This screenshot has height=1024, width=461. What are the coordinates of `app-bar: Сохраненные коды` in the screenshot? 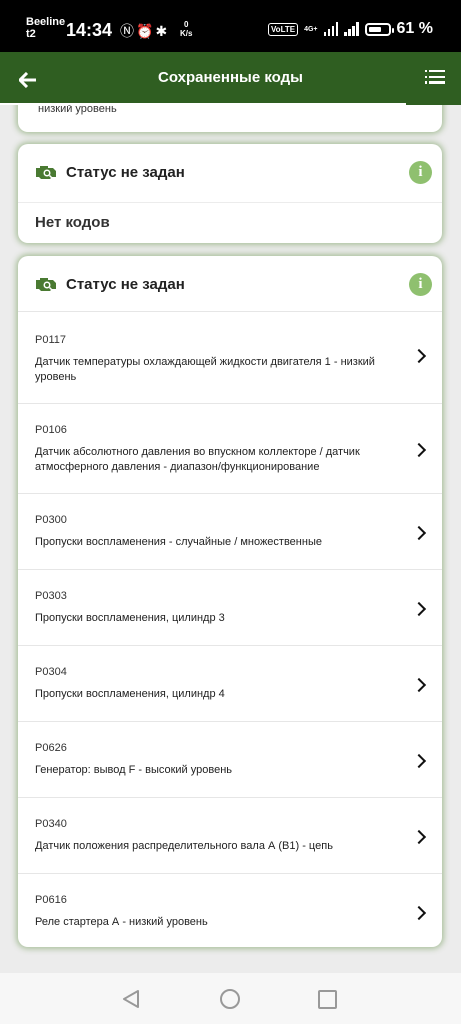 It's located at (230, 78).